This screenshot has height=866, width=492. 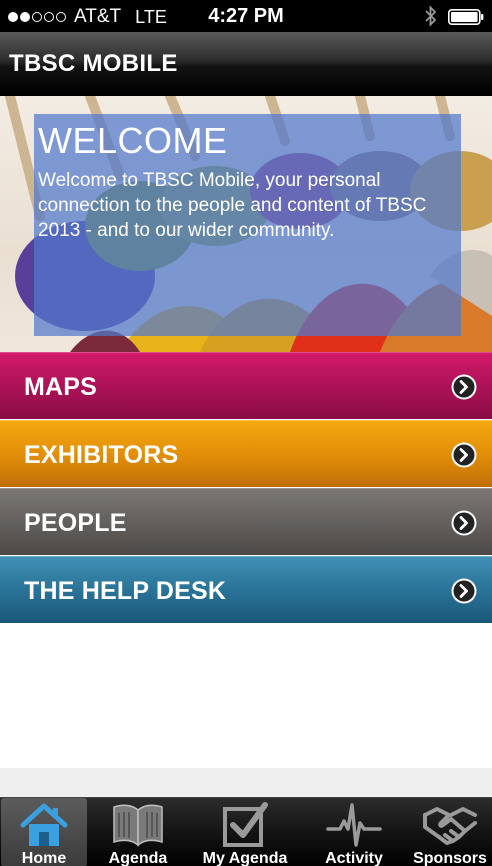 I want to click on bluetooth-icon, so click(x=431, y=16).